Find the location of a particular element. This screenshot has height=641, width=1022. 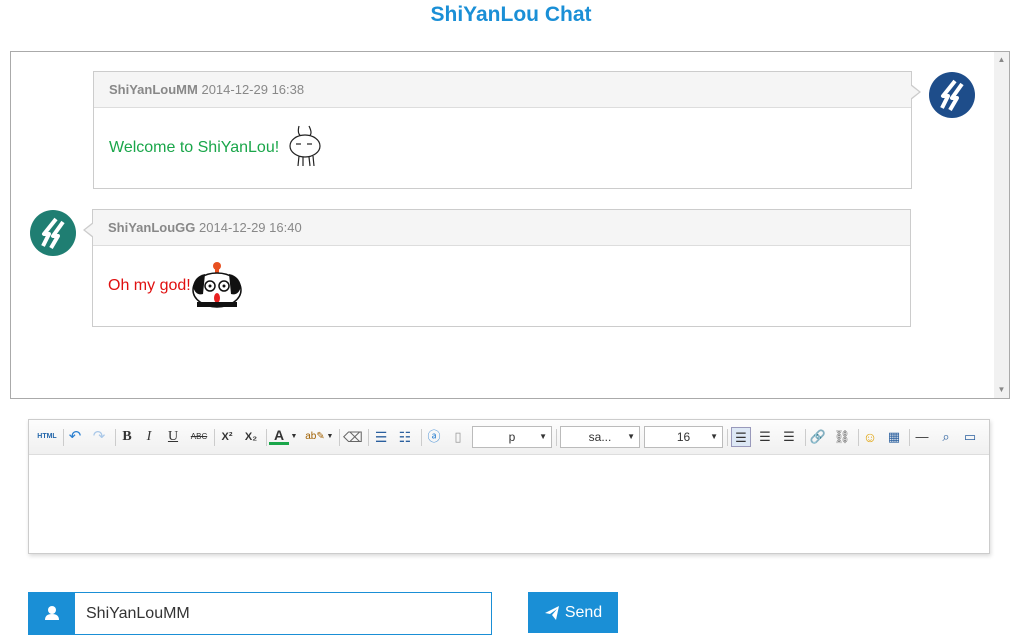

username-group is located at coordinates (260, 613).